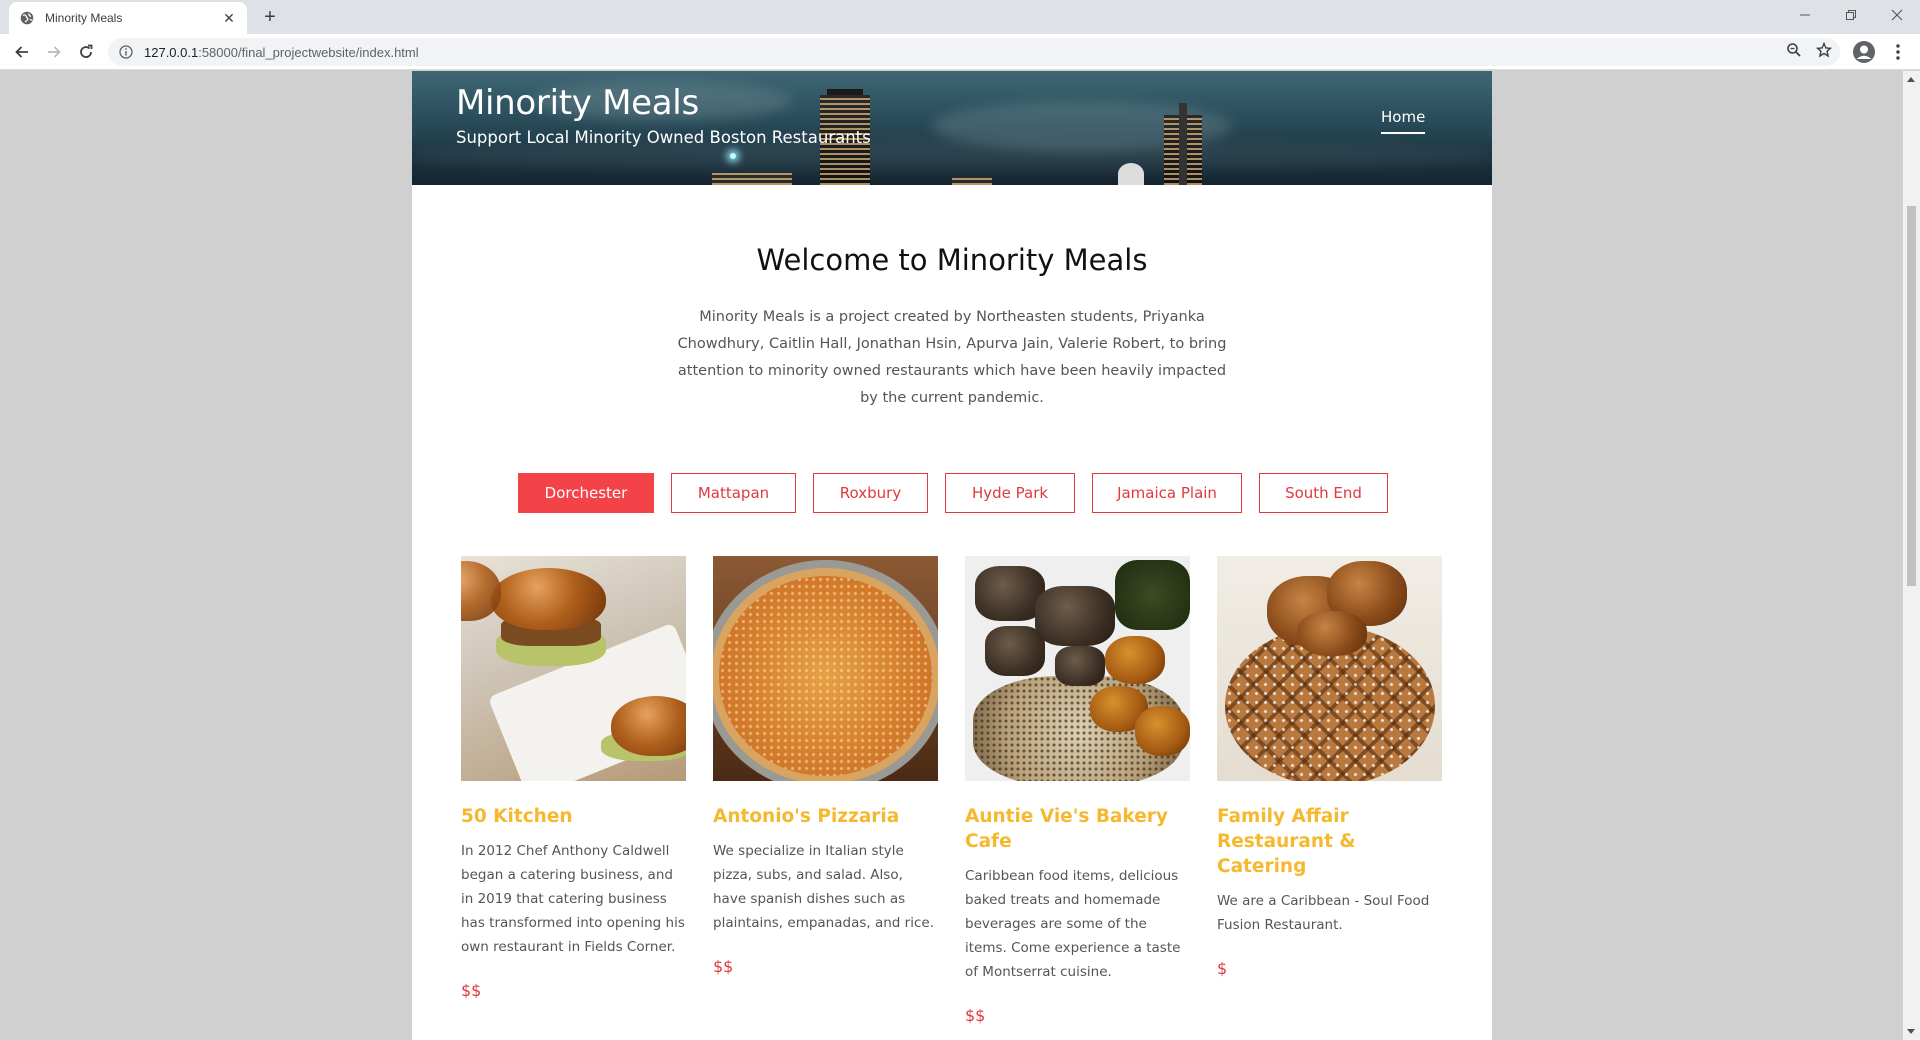  What do you see at coordinates (960, 17) in the screenshot?
I see `browser-tabstrip: Minority Meals ✕ +` at bounding box center [960, 17].